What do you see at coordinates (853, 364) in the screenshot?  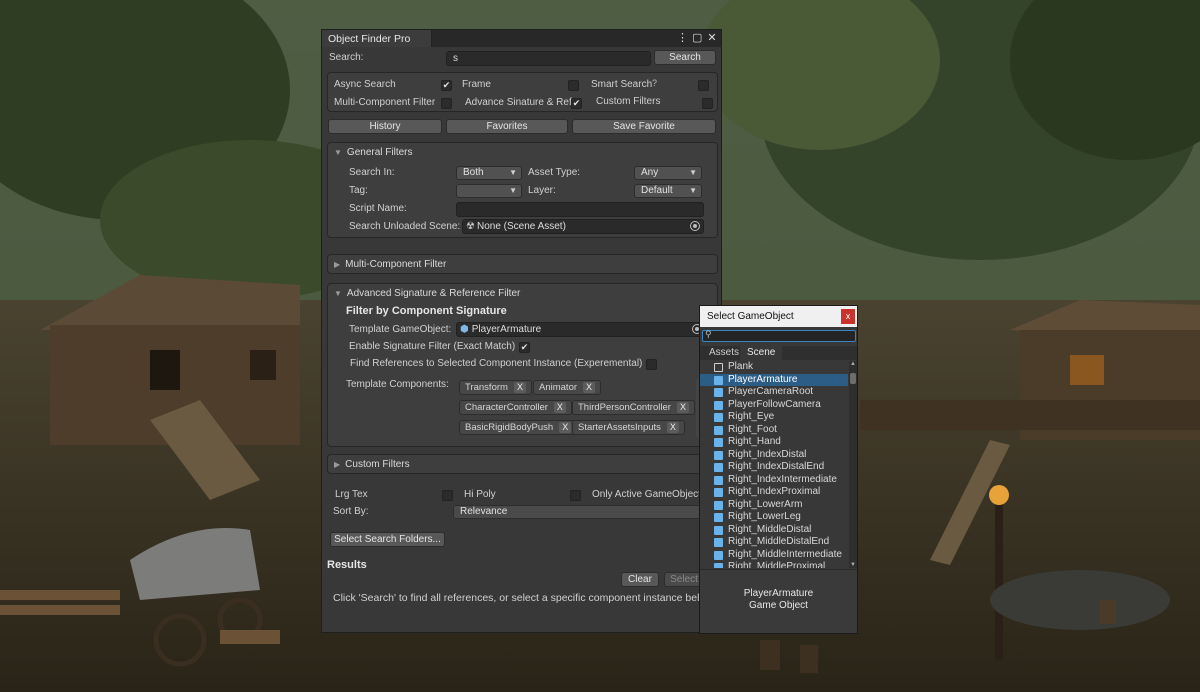 I see `scroll-up-icon: ▲` at bounding box center [853, 364].